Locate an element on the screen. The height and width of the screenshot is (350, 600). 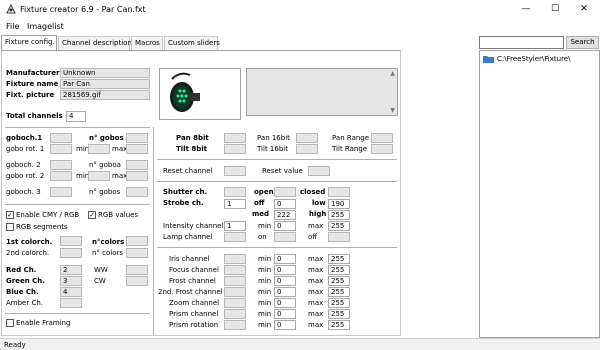
low-field: 190 is located at coordinates (339, 204).